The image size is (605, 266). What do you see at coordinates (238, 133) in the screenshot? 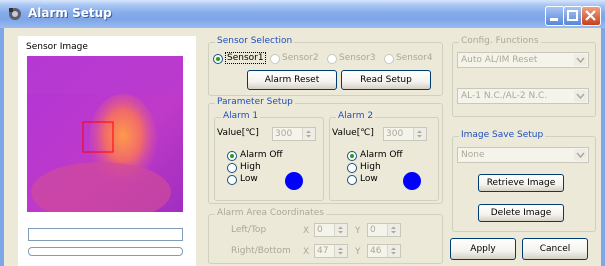
I see `alarm1-value-label: Value[℃]` at bounding box center [238, 133].